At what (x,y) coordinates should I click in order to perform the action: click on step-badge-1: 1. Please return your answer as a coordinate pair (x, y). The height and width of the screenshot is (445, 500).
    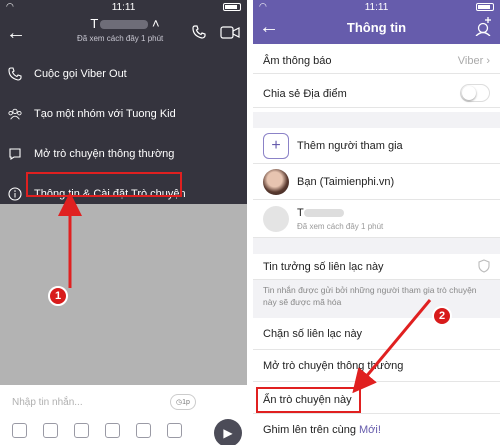
    Looking at the image, I should click on (58, 296).